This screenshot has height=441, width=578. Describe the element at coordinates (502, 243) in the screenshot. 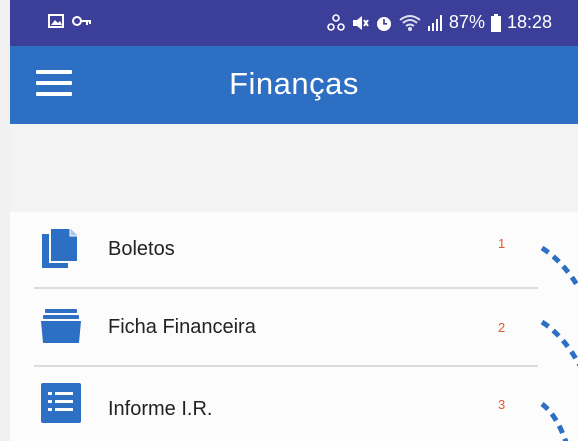

I see `list-item-number: 1` at that location.